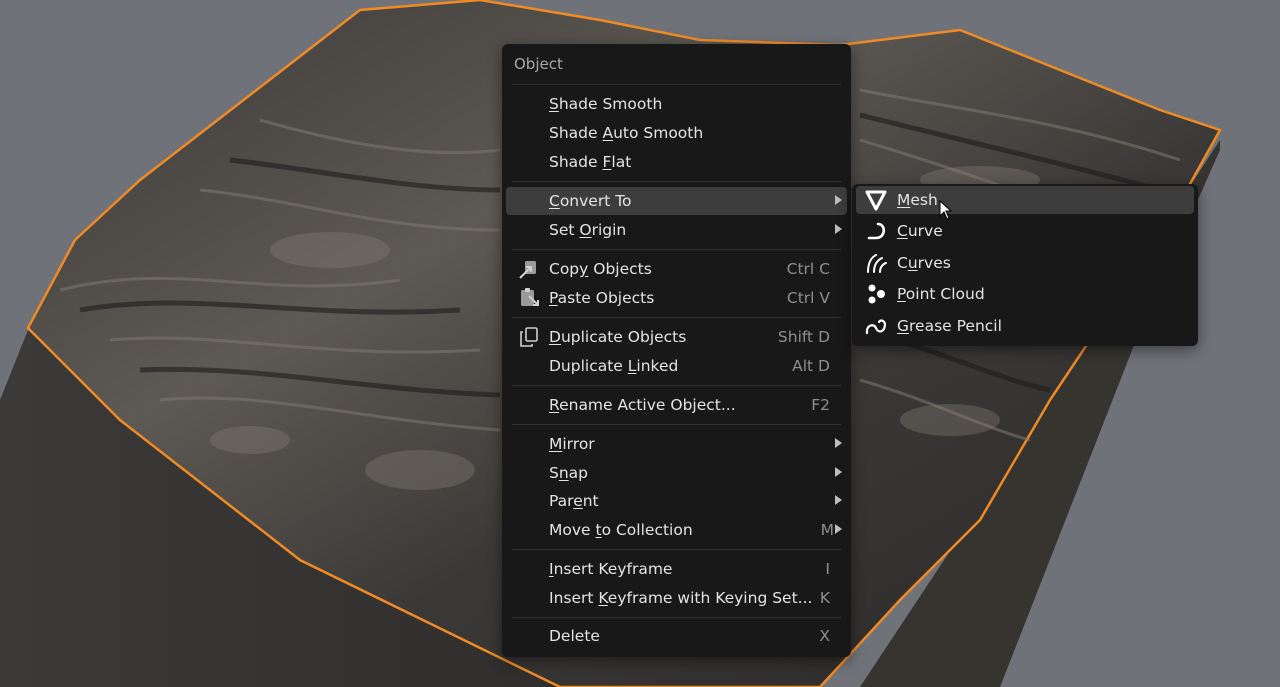 The image size is (1280, 687). I want to click on menu-item-label: Mirror, so click(572, 444).